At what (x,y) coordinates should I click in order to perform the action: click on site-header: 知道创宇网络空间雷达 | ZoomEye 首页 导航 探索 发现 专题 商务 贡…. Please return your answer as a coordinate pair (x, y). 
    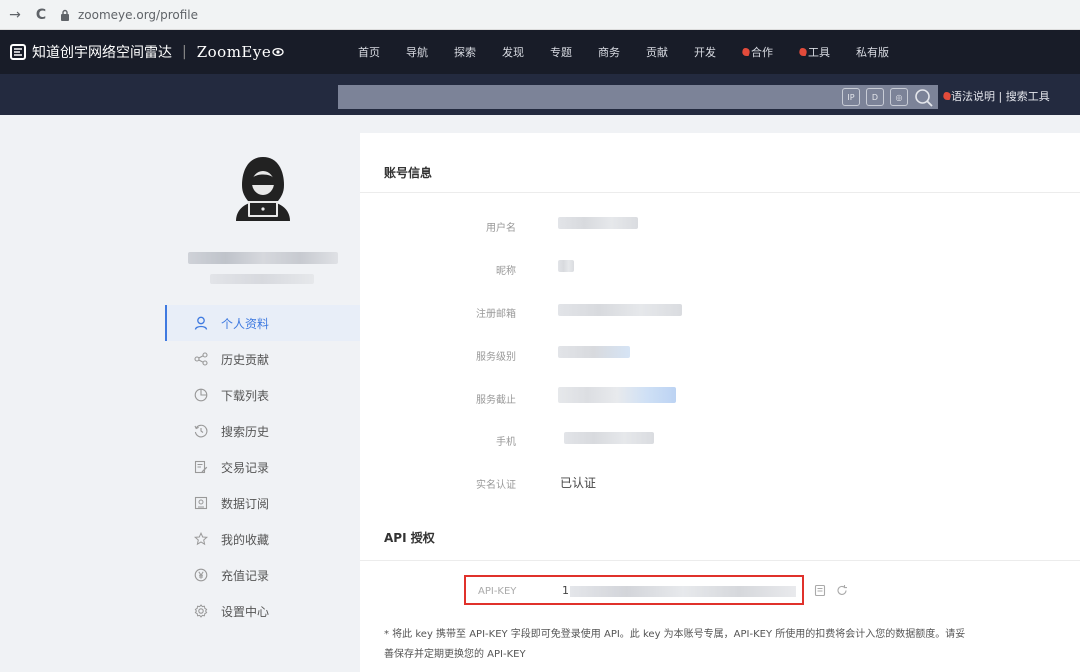
    Looking at the image, I should click on (540, 52).